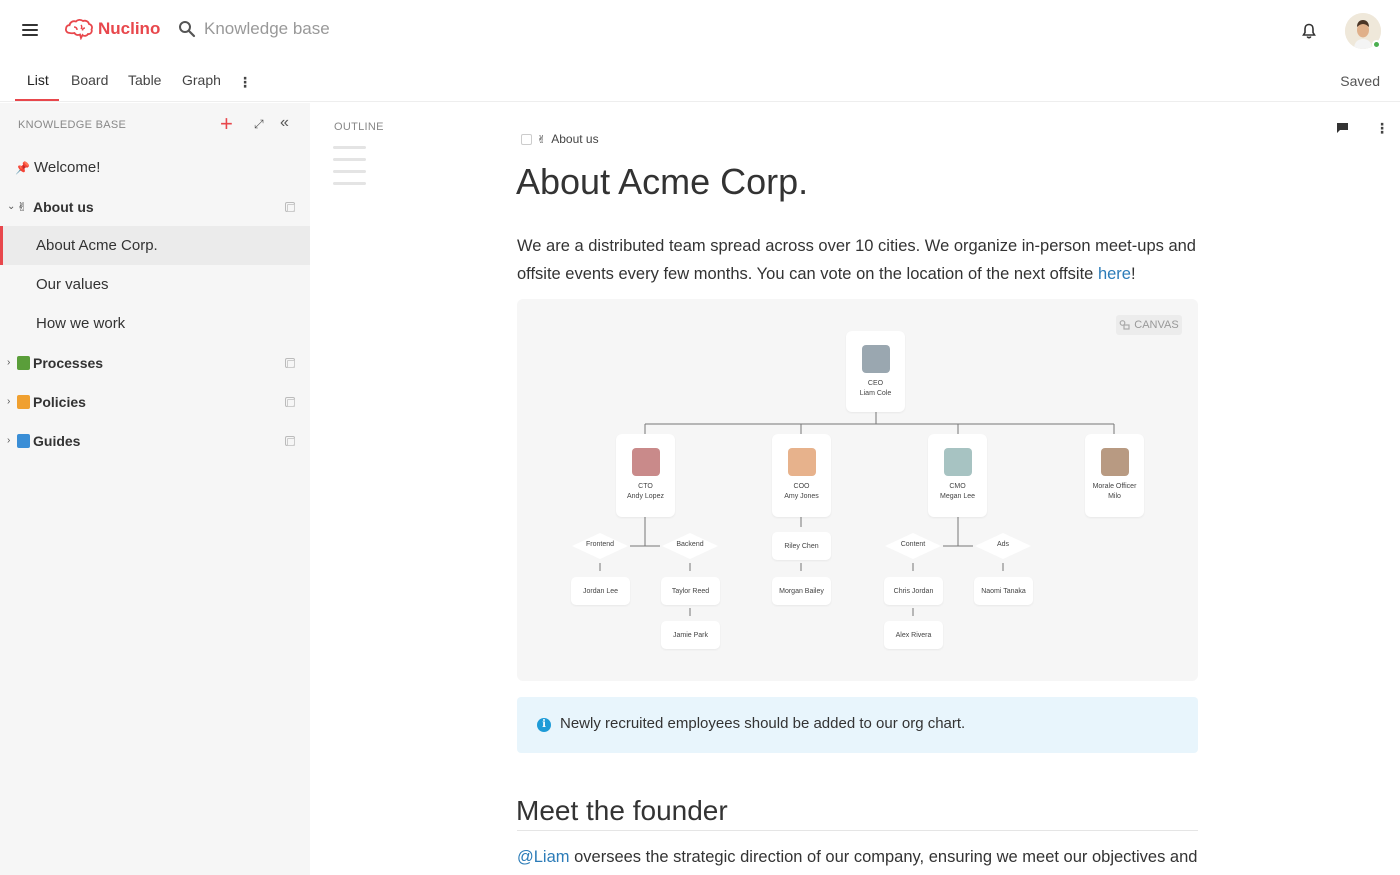 This screenshot has width=1400, height=875. What do you see at coordinates (11, 206) in the screenshot?
I see `chevron-down-icon: ⌄` at bounding box center [11, 206].